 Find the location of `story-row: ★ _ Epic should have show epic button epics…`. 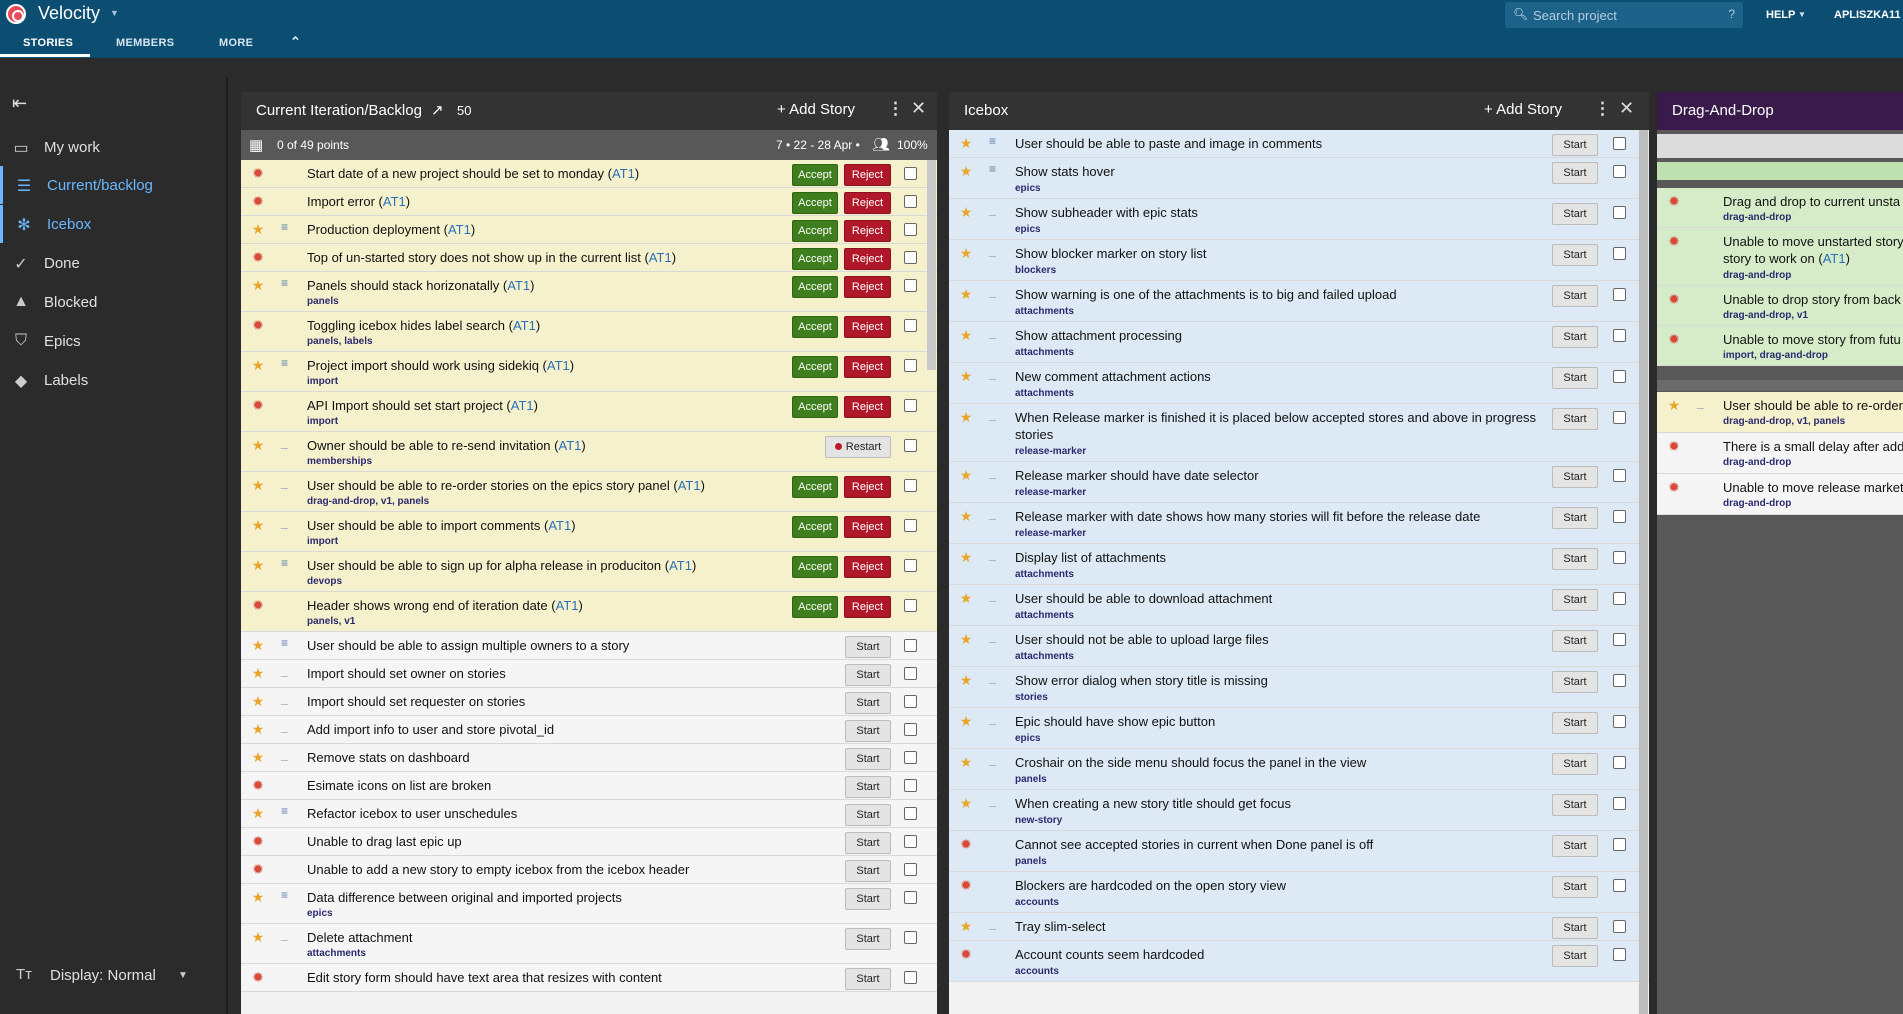

story-row: ★ _ Epic should have show epic button epics… is located at coordinates (1299, 728).